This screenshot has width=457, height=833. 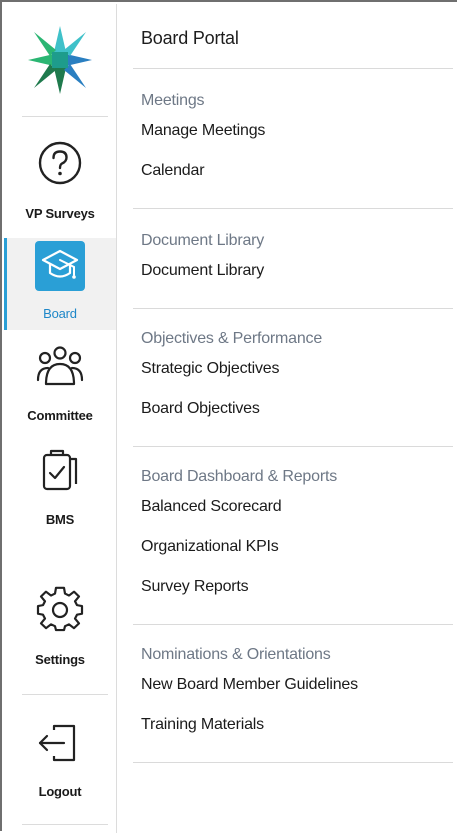 I want to click on sidebar-item-label: VP Surveys, so click(x=60, y=213).